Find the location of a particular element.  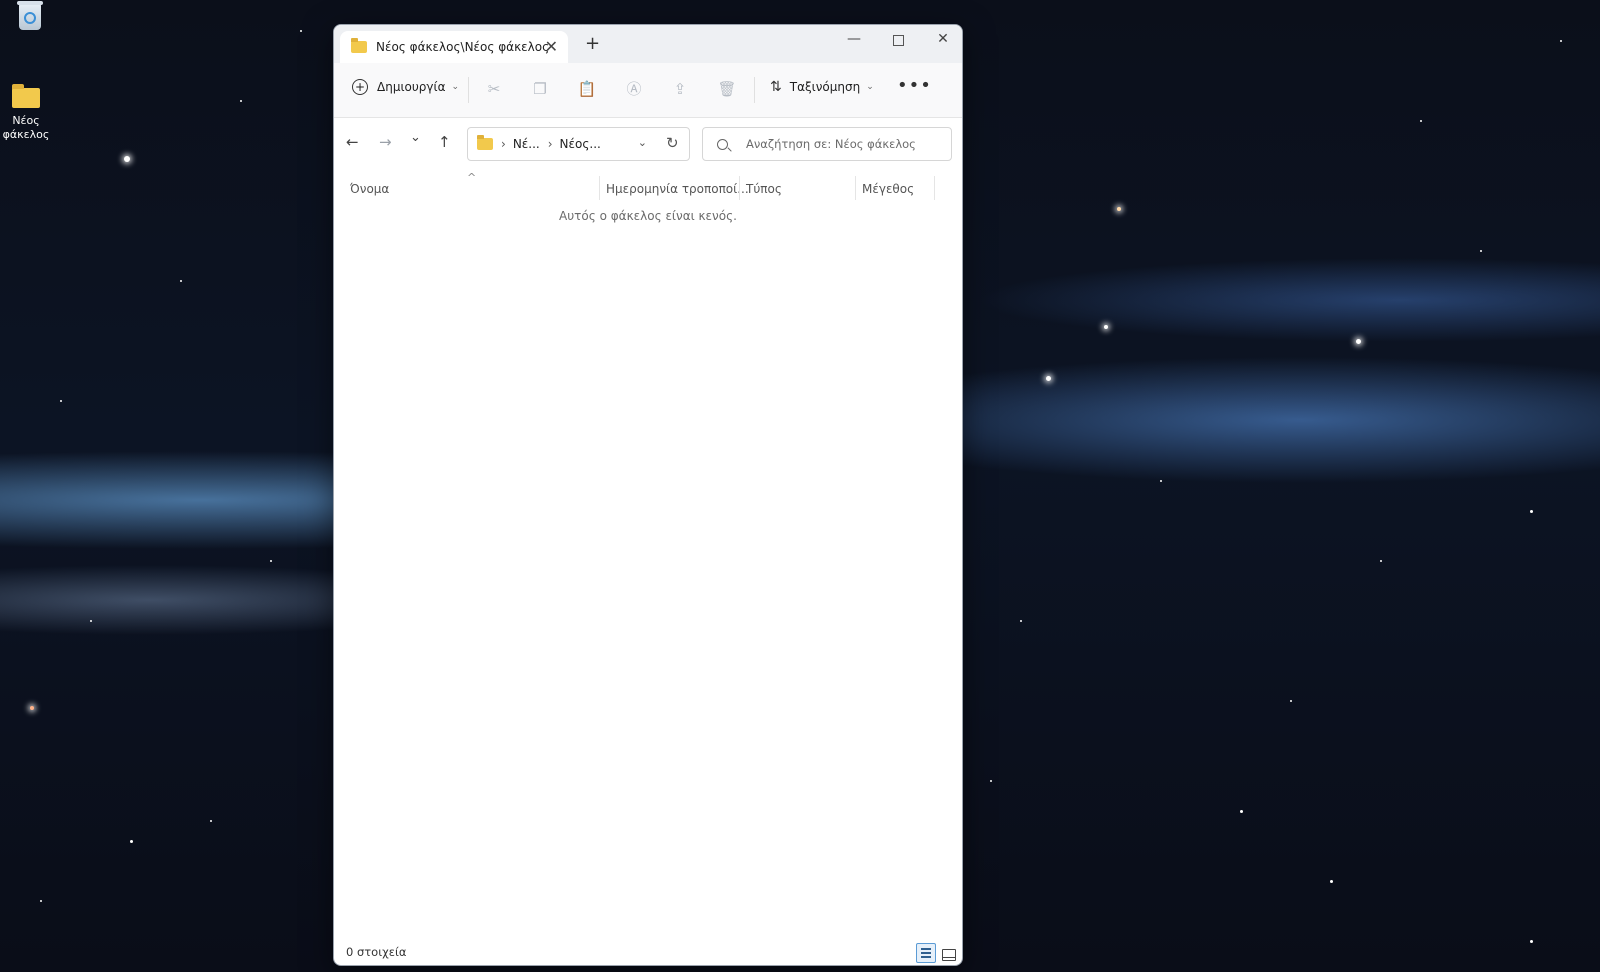

sort-button-label: Ταξινόμηση is located at coordinates (825, 87).